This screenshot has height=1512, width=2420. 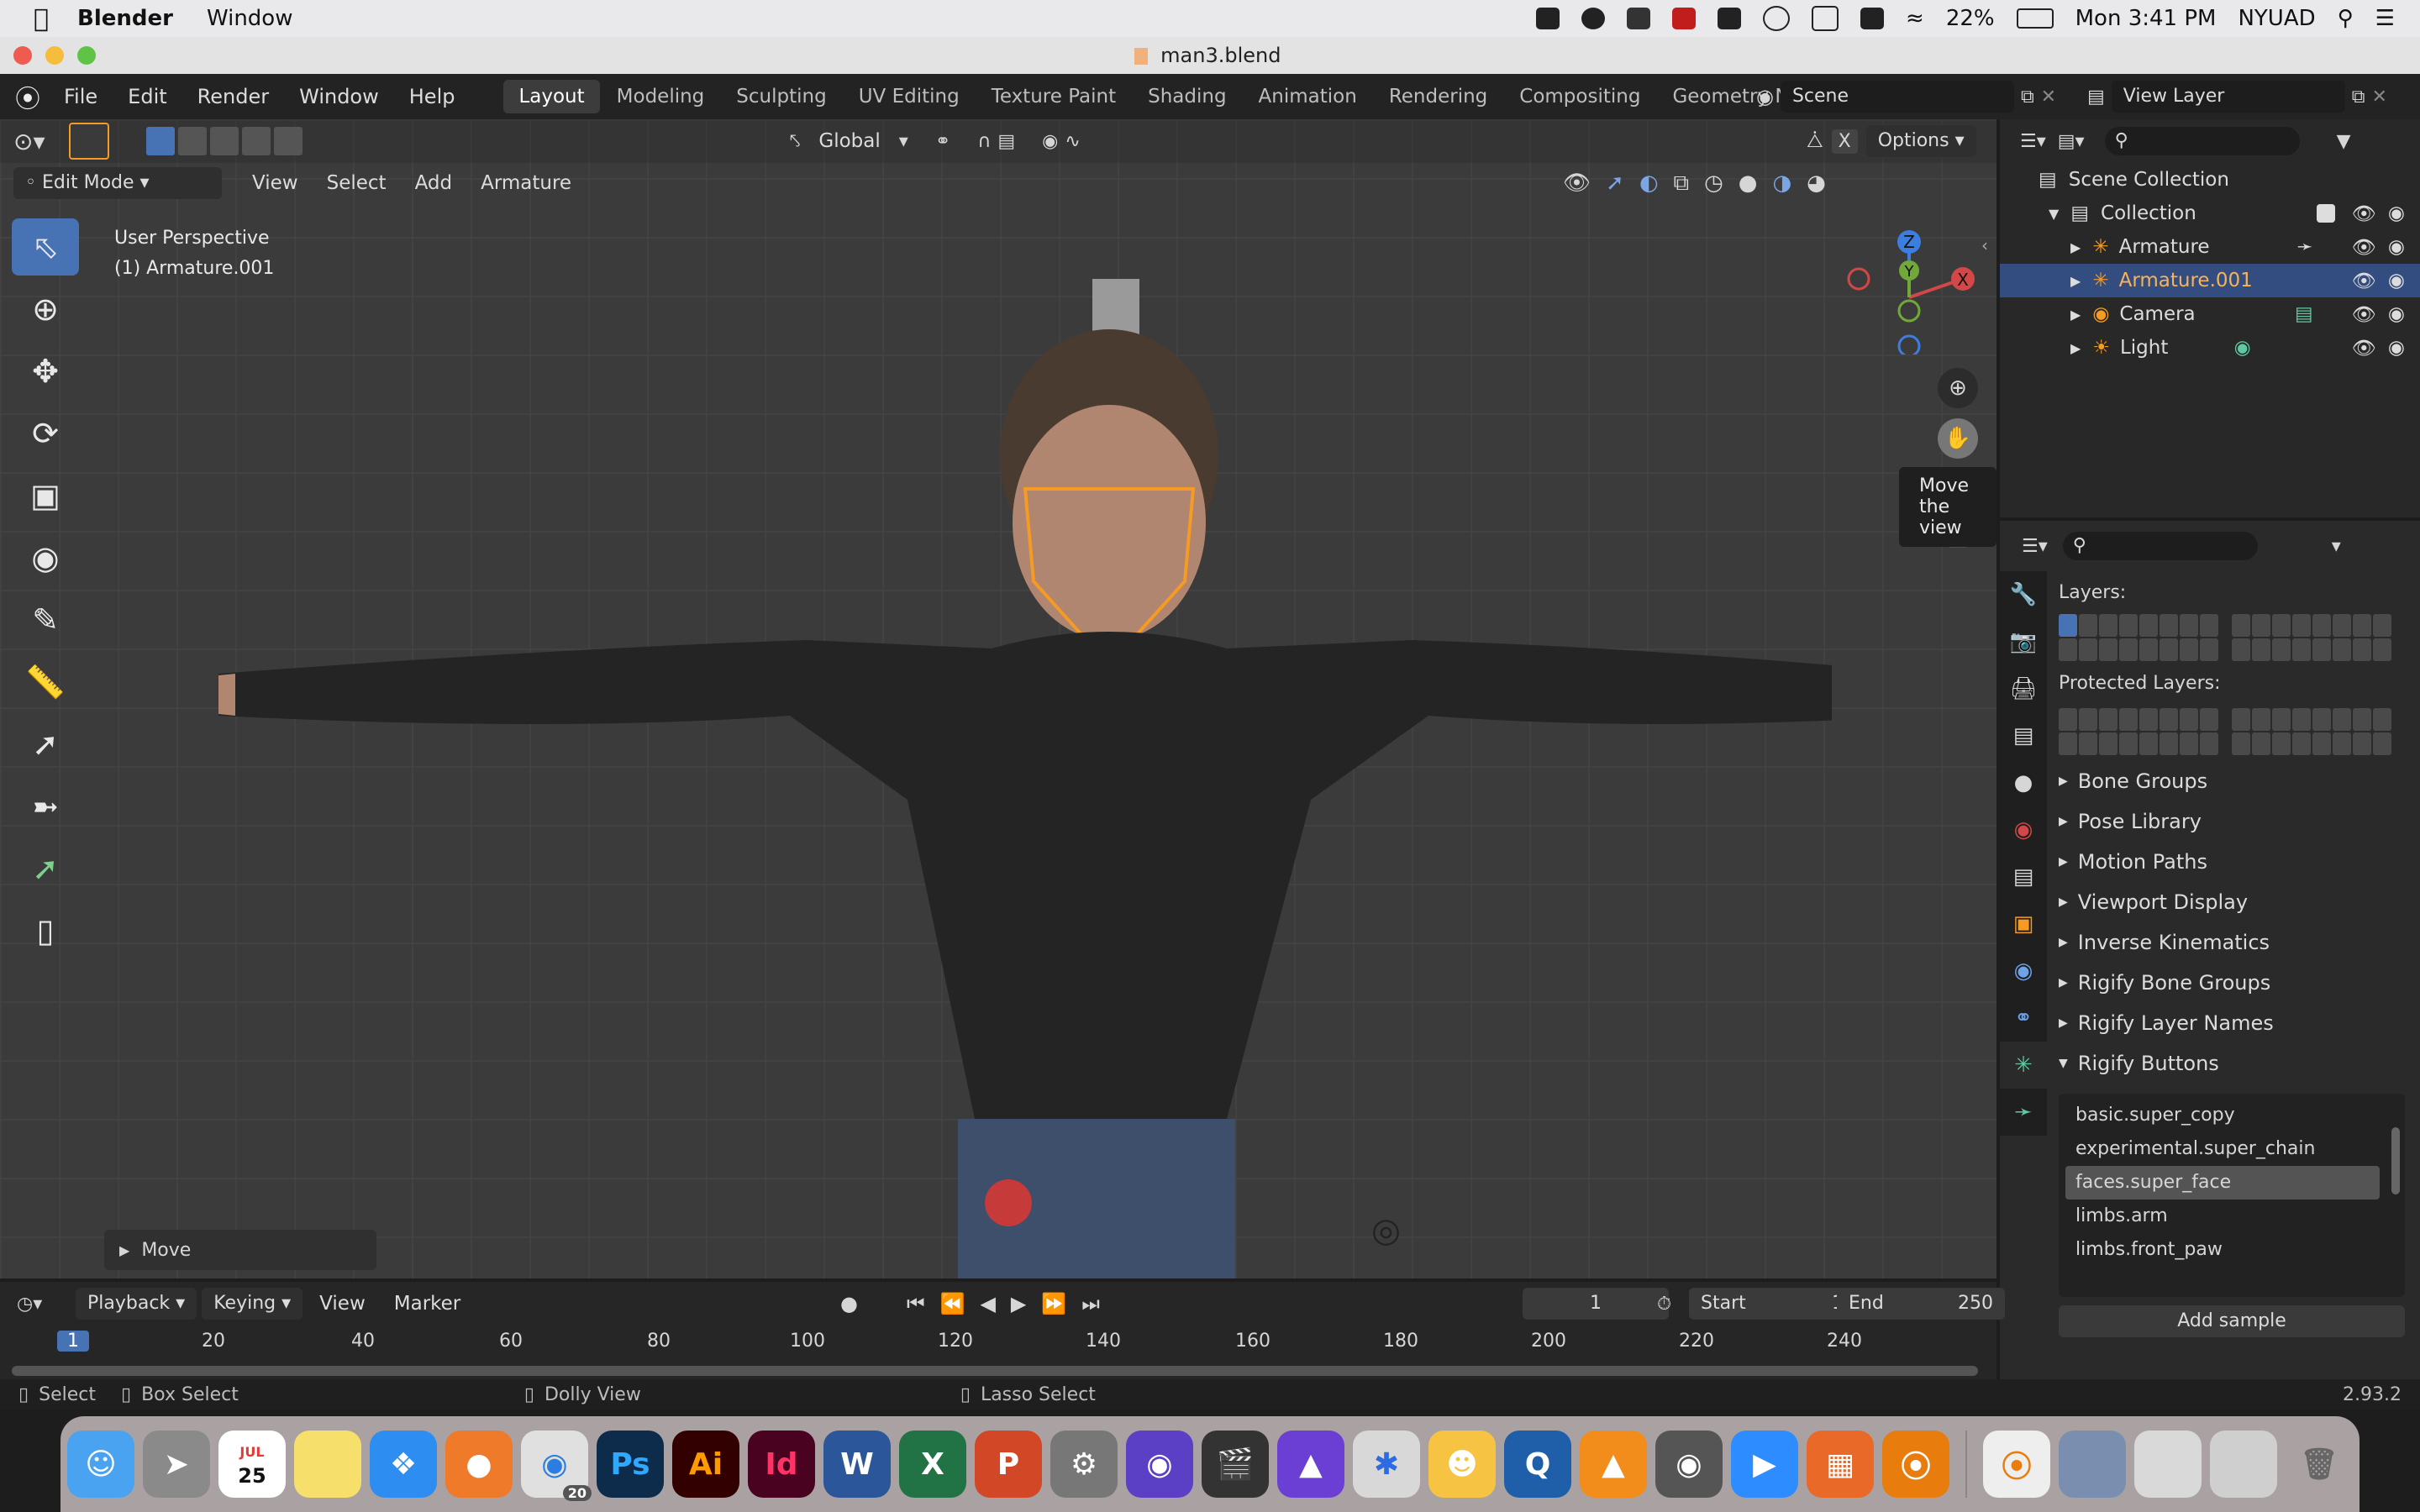 What do you see at coordinates (136, 1304) in the screenshot?
I see `playback-dropdown: Playback ▾` at bounding box center [136, 1304].